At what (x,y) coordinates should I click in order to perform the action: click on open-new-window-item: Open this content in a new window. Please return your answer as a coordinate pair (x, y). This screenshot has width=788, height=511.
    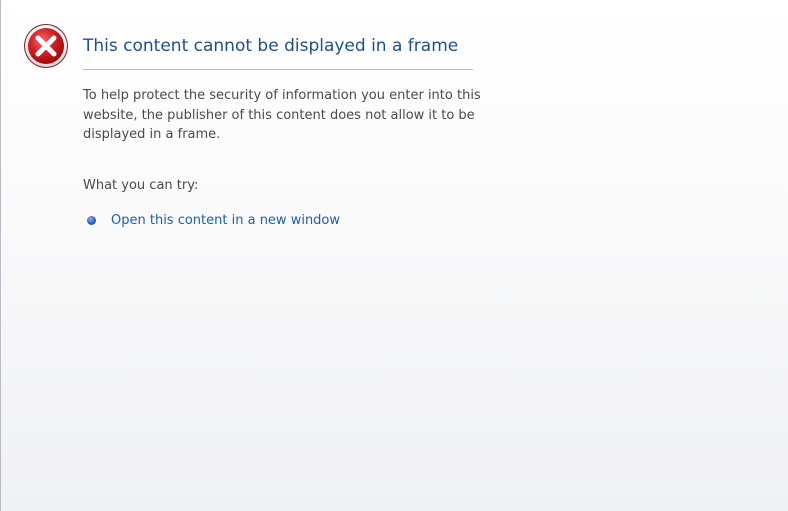
    Looking at the image, I should click on (213, 220).